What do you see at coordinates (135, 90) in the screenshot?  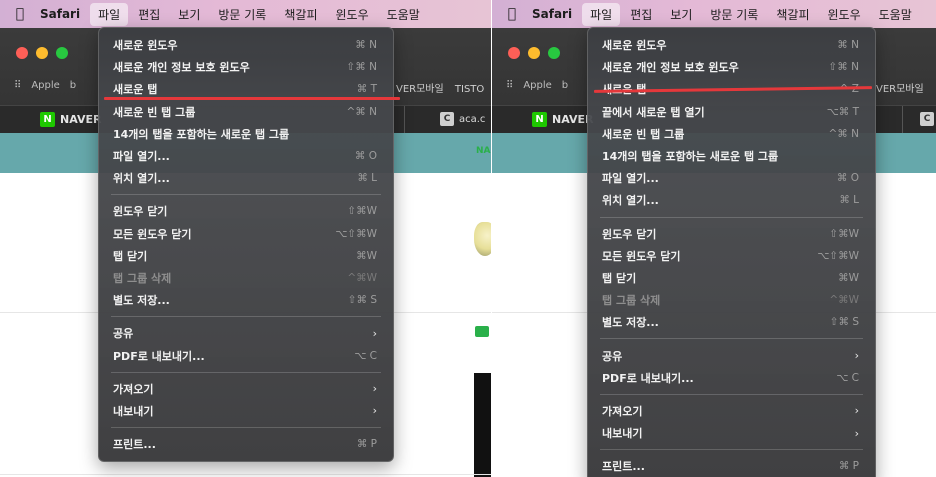 I see `menu-item-label: 새로운 탭` at bounding box center [135, 90].